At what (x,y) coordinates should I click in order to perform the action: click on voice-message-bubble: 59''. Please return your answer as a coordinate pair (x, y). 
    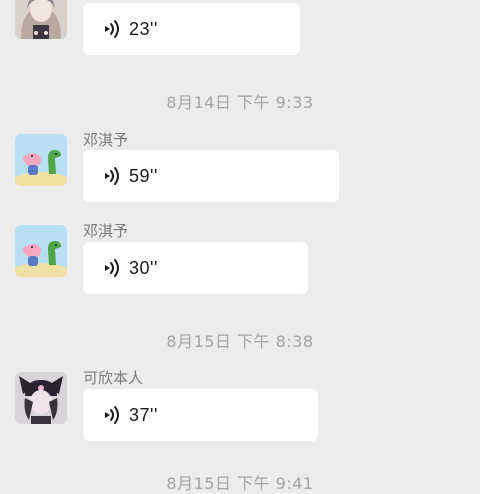
    Looking at the image, I should click on (211, 176).